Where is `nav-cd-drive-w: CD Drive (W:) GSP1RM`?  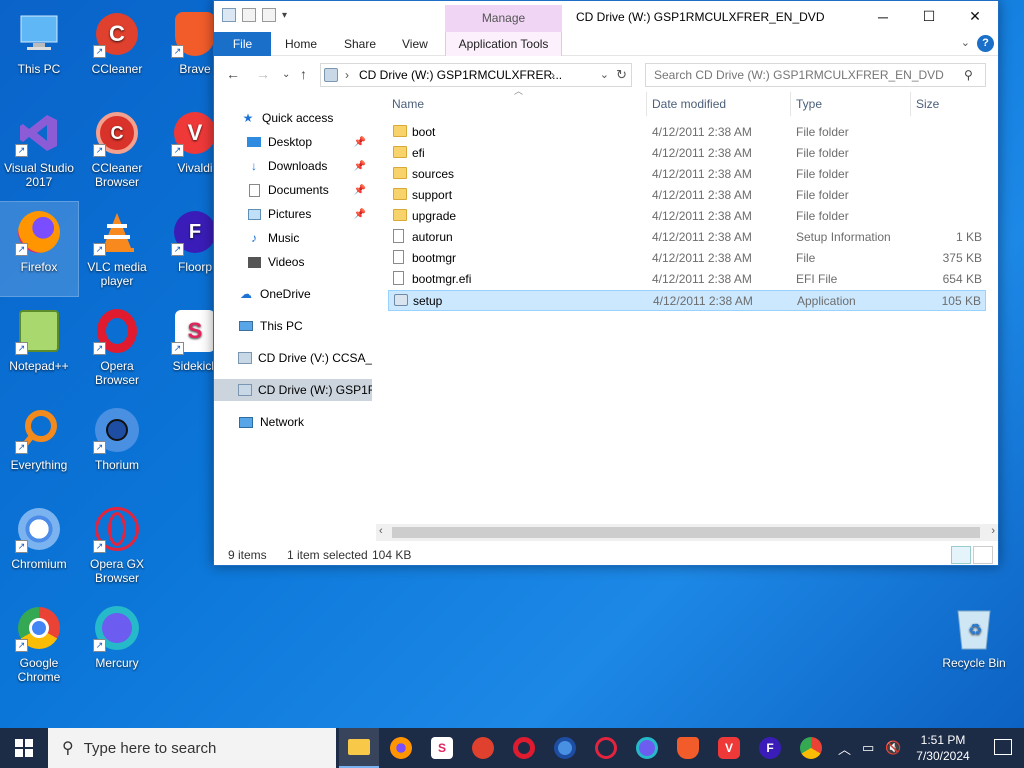
nav-cd-drive-w: CD Drive (W:) GSP1RM is located at coordinates (293, 390).